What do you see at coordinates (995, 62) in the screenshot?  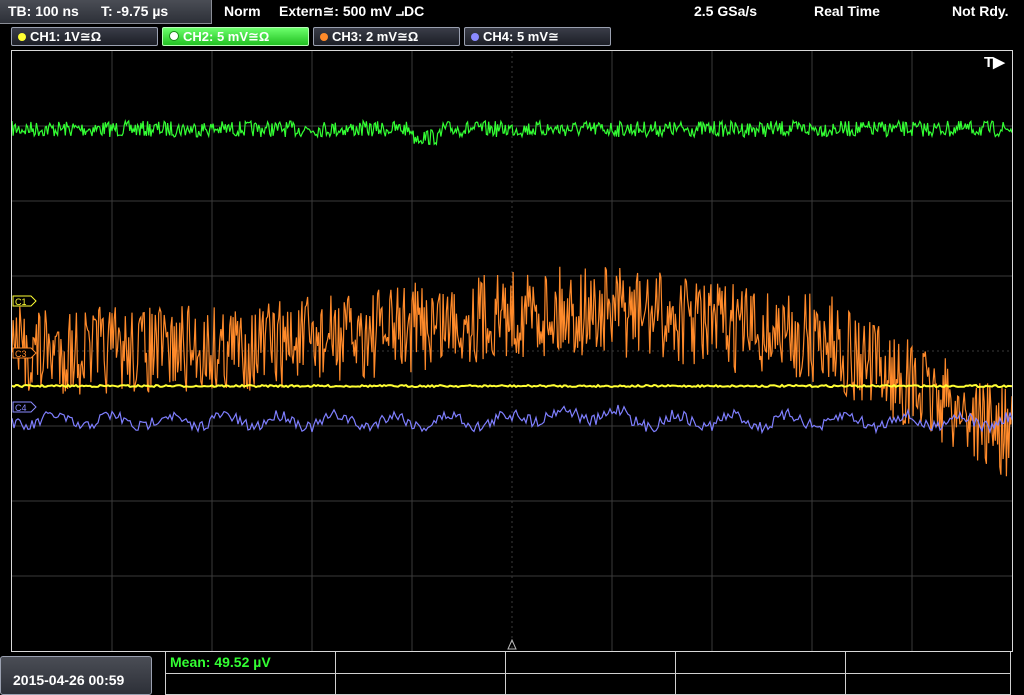 I see `trigger-position-marker: T▶` at bounding box center [995, 62].